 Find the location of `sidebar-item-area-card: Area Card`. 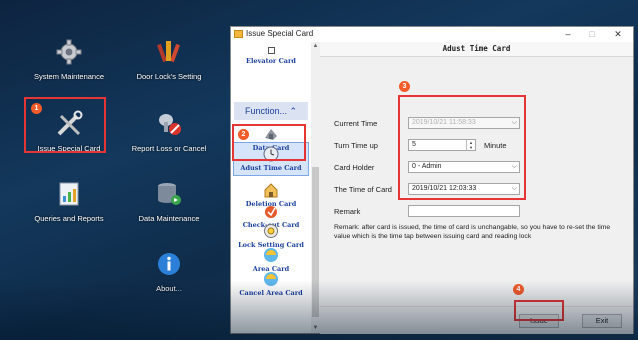

sidebar-item-area-card: Area Card is located at coordinates (271, 260).